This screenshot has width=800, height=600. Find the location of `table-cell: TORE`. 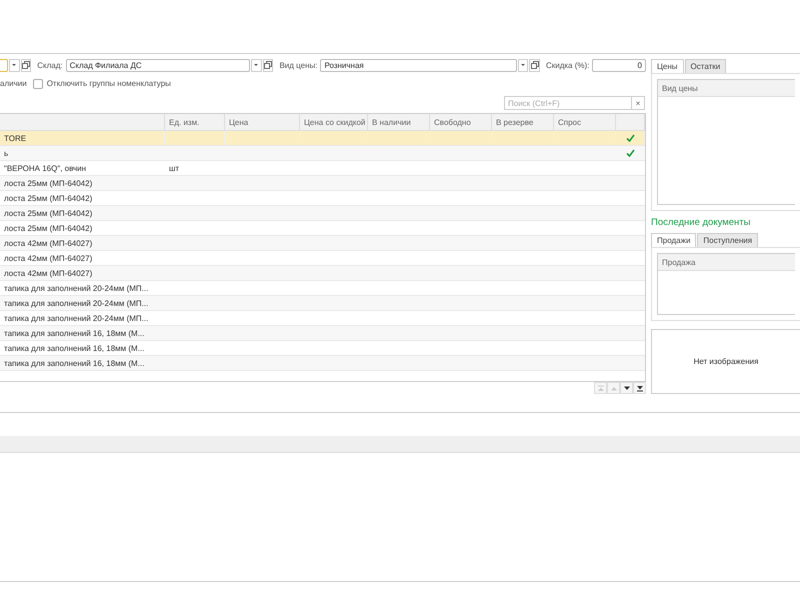

table-cell: TORE is located at coordinates (15, 138).